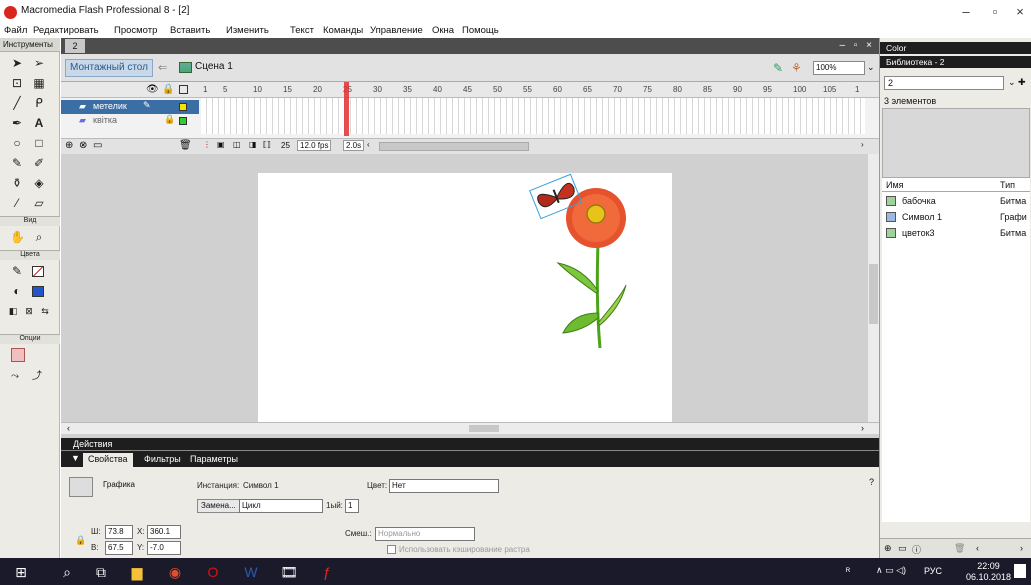 This screenshot has width=1031, height=585. I want to click on paint-bucket-icon: ◈, so click(39, 183).